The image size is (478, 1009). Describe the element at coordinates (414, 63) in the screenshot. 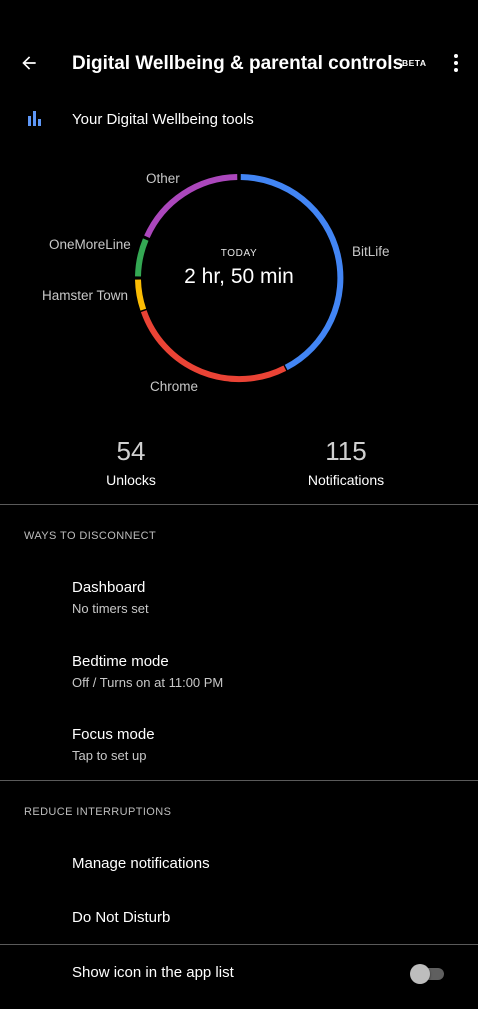

I see `beta-badge: BETA` at that location.